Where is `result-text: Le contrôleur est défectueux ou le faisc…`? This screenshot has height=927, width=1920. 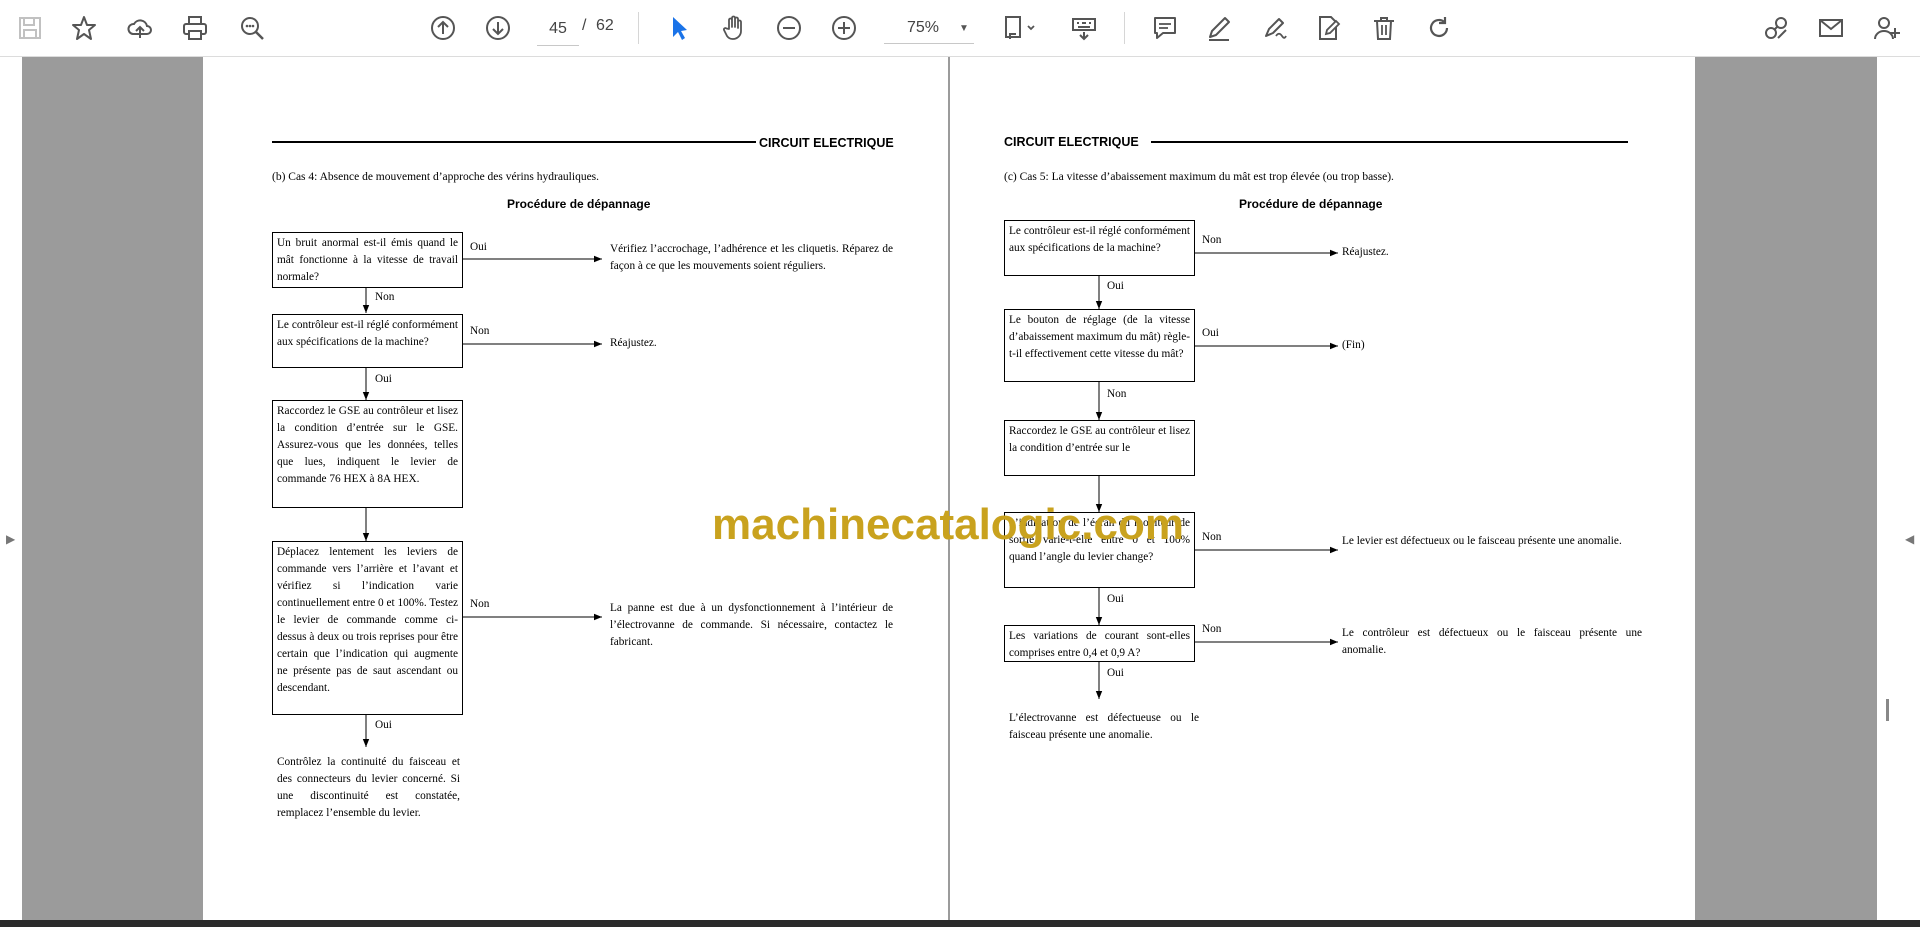
result-text: Le contrôleur est défectueux ou le faisc… is located at coordinates (1492, 641).